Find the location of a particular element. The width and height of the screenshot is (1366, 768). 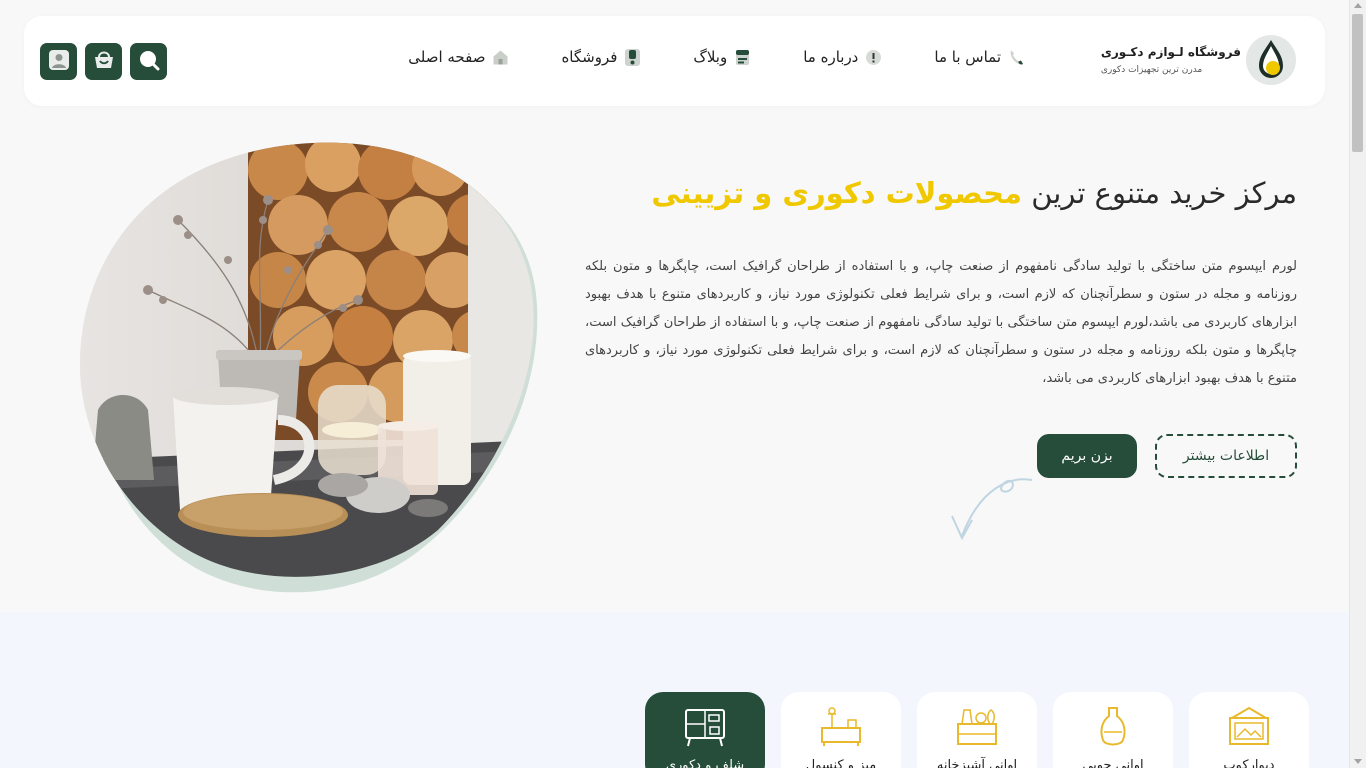

category-shelf-decor: شلف و دکوری is located at coordinates (705, 730).